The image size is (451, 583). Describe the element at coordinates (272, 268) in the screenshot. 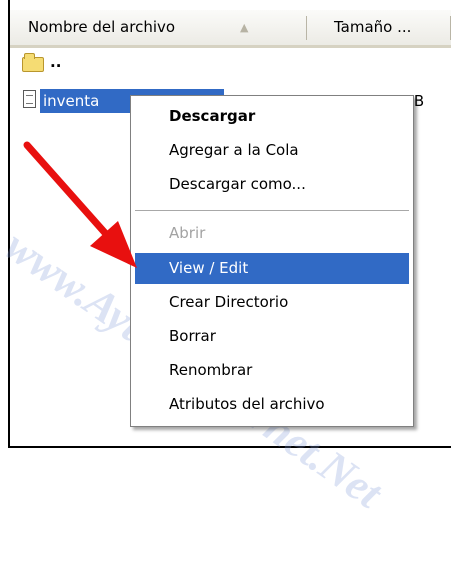

I see `menu-item-view-edit: View / Edit` at that location.